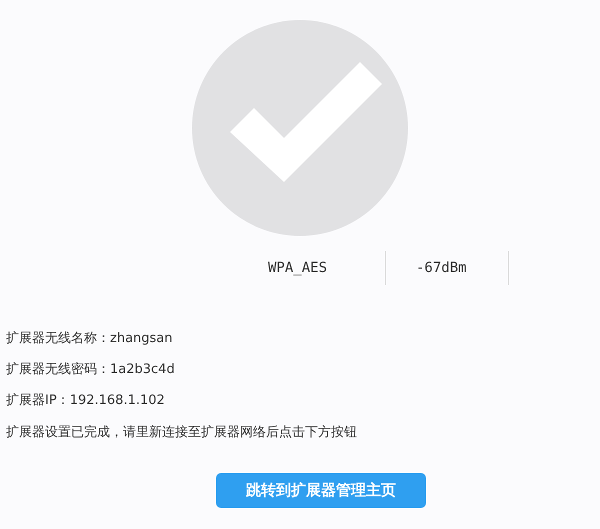 Image resolution: width=600 pixels, height=529 pixels. What do you see at coordinates (58, 339) in the screenshot?
I see `info-label: 扩展器无线名称：` at bounding box center [58, 339].